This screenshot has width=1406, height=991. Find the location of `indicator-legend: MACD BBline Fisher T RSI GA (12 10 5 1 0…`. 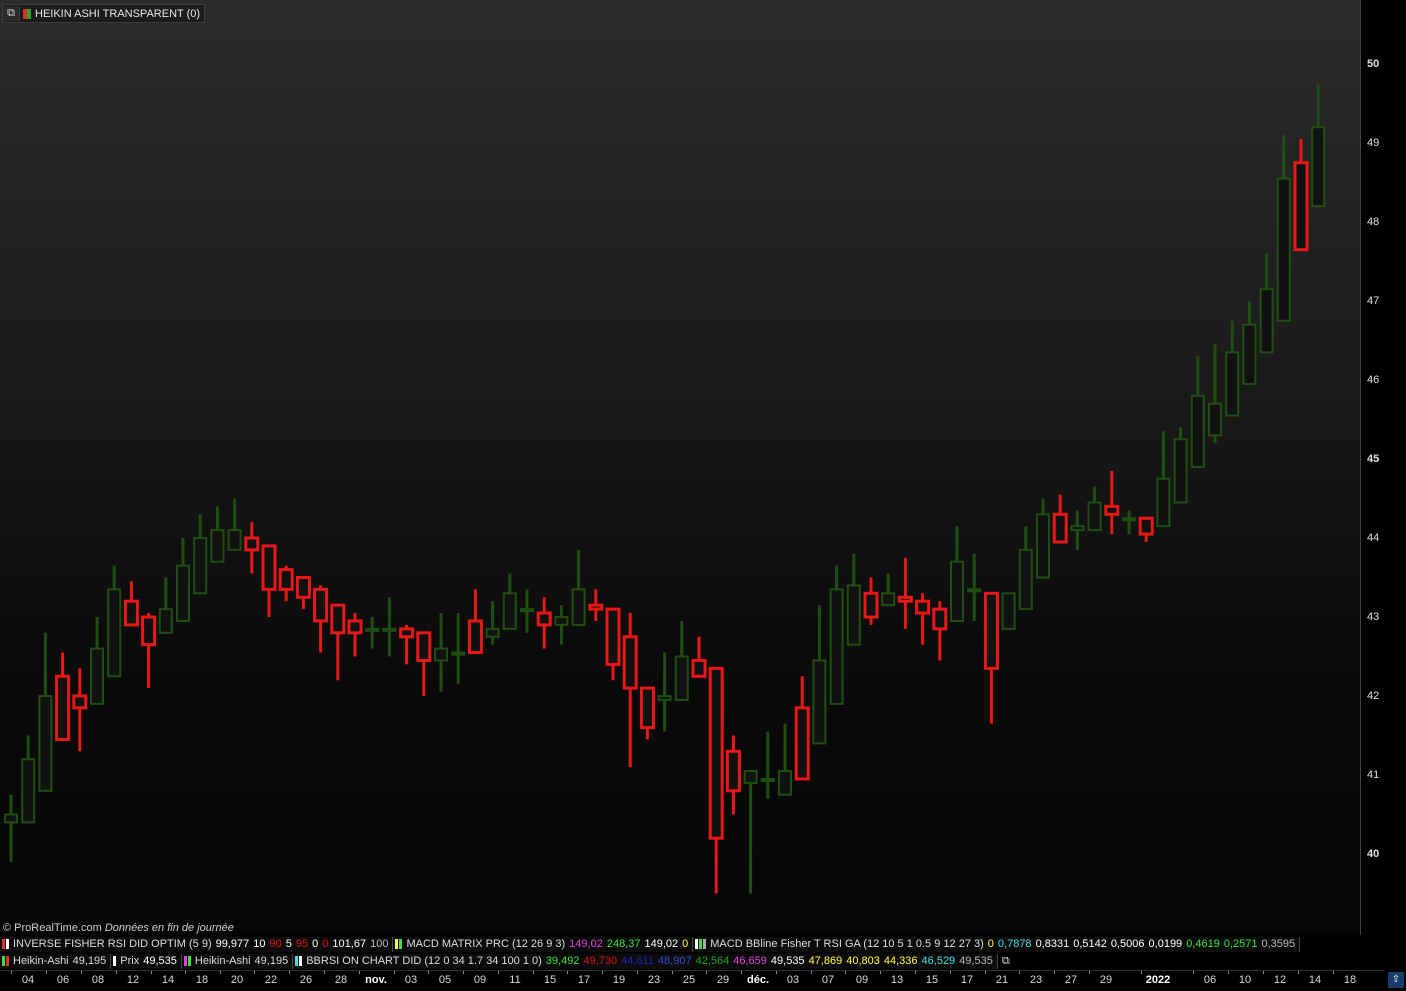

indicator-legend: MACD BBline Fisher T RSI GA (12 10 5 1 0… is located at coordinates (997, 944).